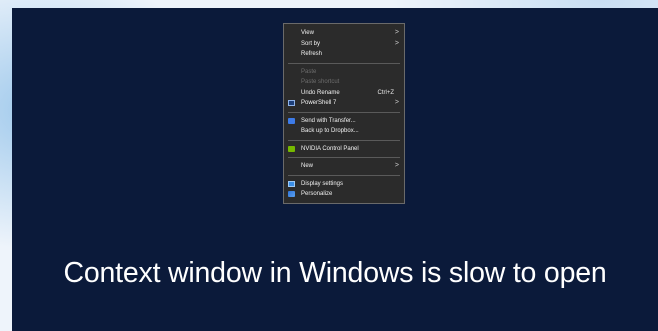  Describe the element at coordinates (344, 54) in the screenshot. I see `menu-item-refresh: Refresh` at that location.